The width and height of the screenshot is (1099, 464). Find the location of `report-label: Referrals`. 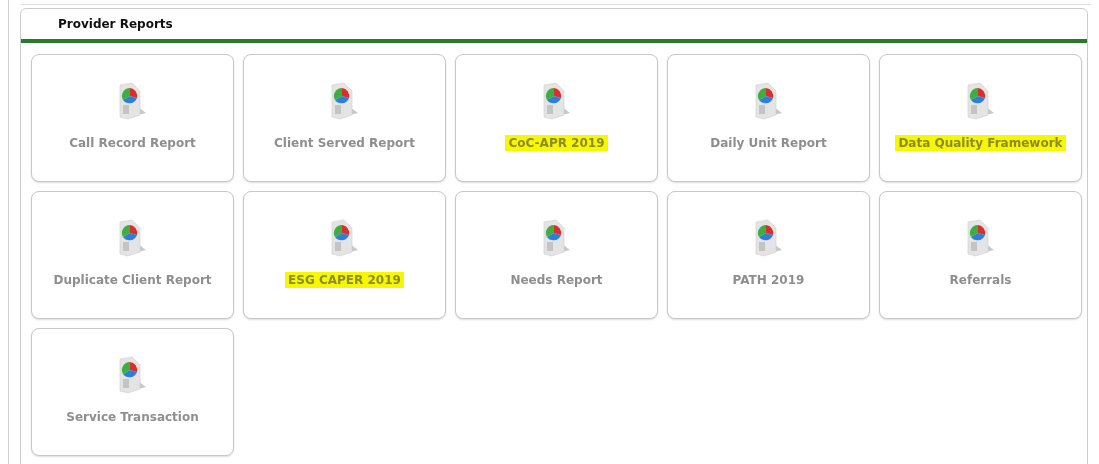

report-label: Referrals is located at coordinates (980, 280).